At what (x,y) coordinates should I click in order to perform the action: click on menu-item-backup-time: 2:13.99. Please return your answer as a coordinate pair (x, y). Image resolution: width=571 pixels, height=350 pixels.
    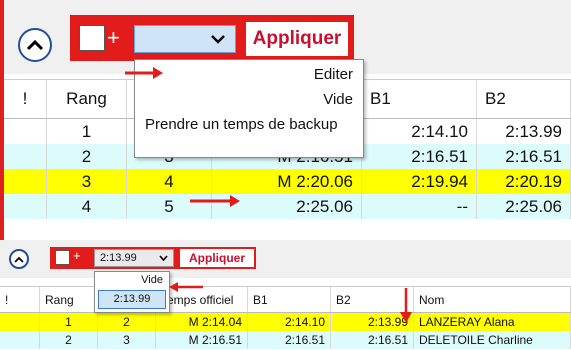
    Looking at the image, I should click on (132, 299).